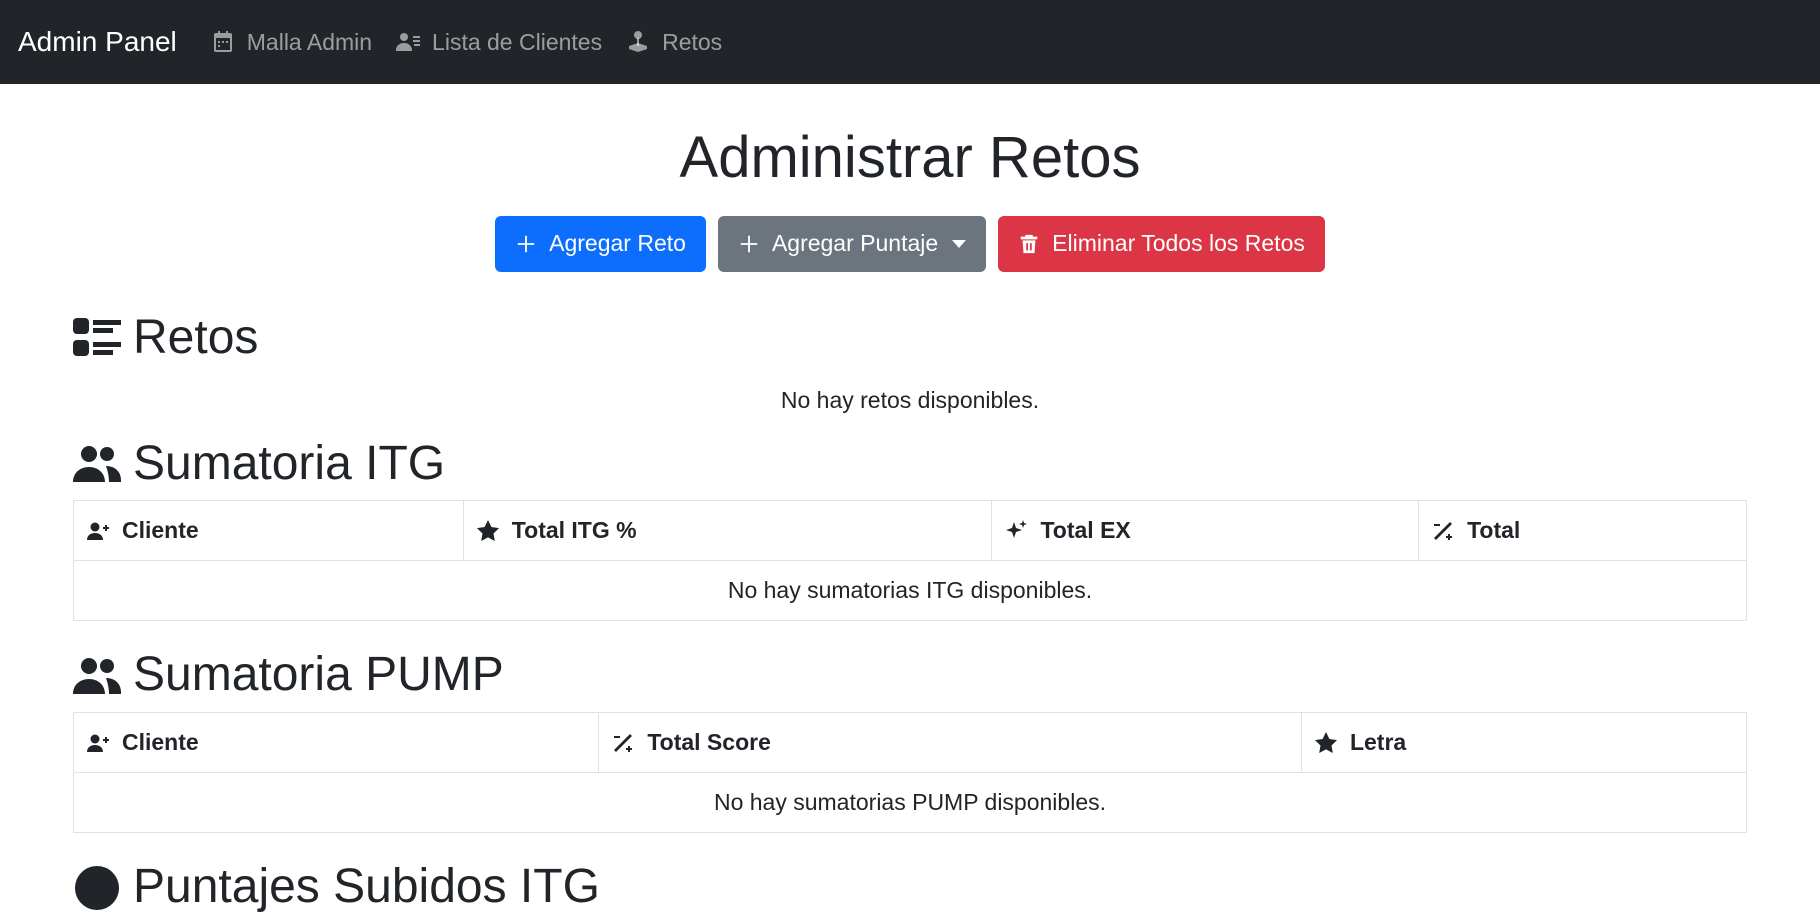  I want to click on joystick-icon, so click(638, 41).